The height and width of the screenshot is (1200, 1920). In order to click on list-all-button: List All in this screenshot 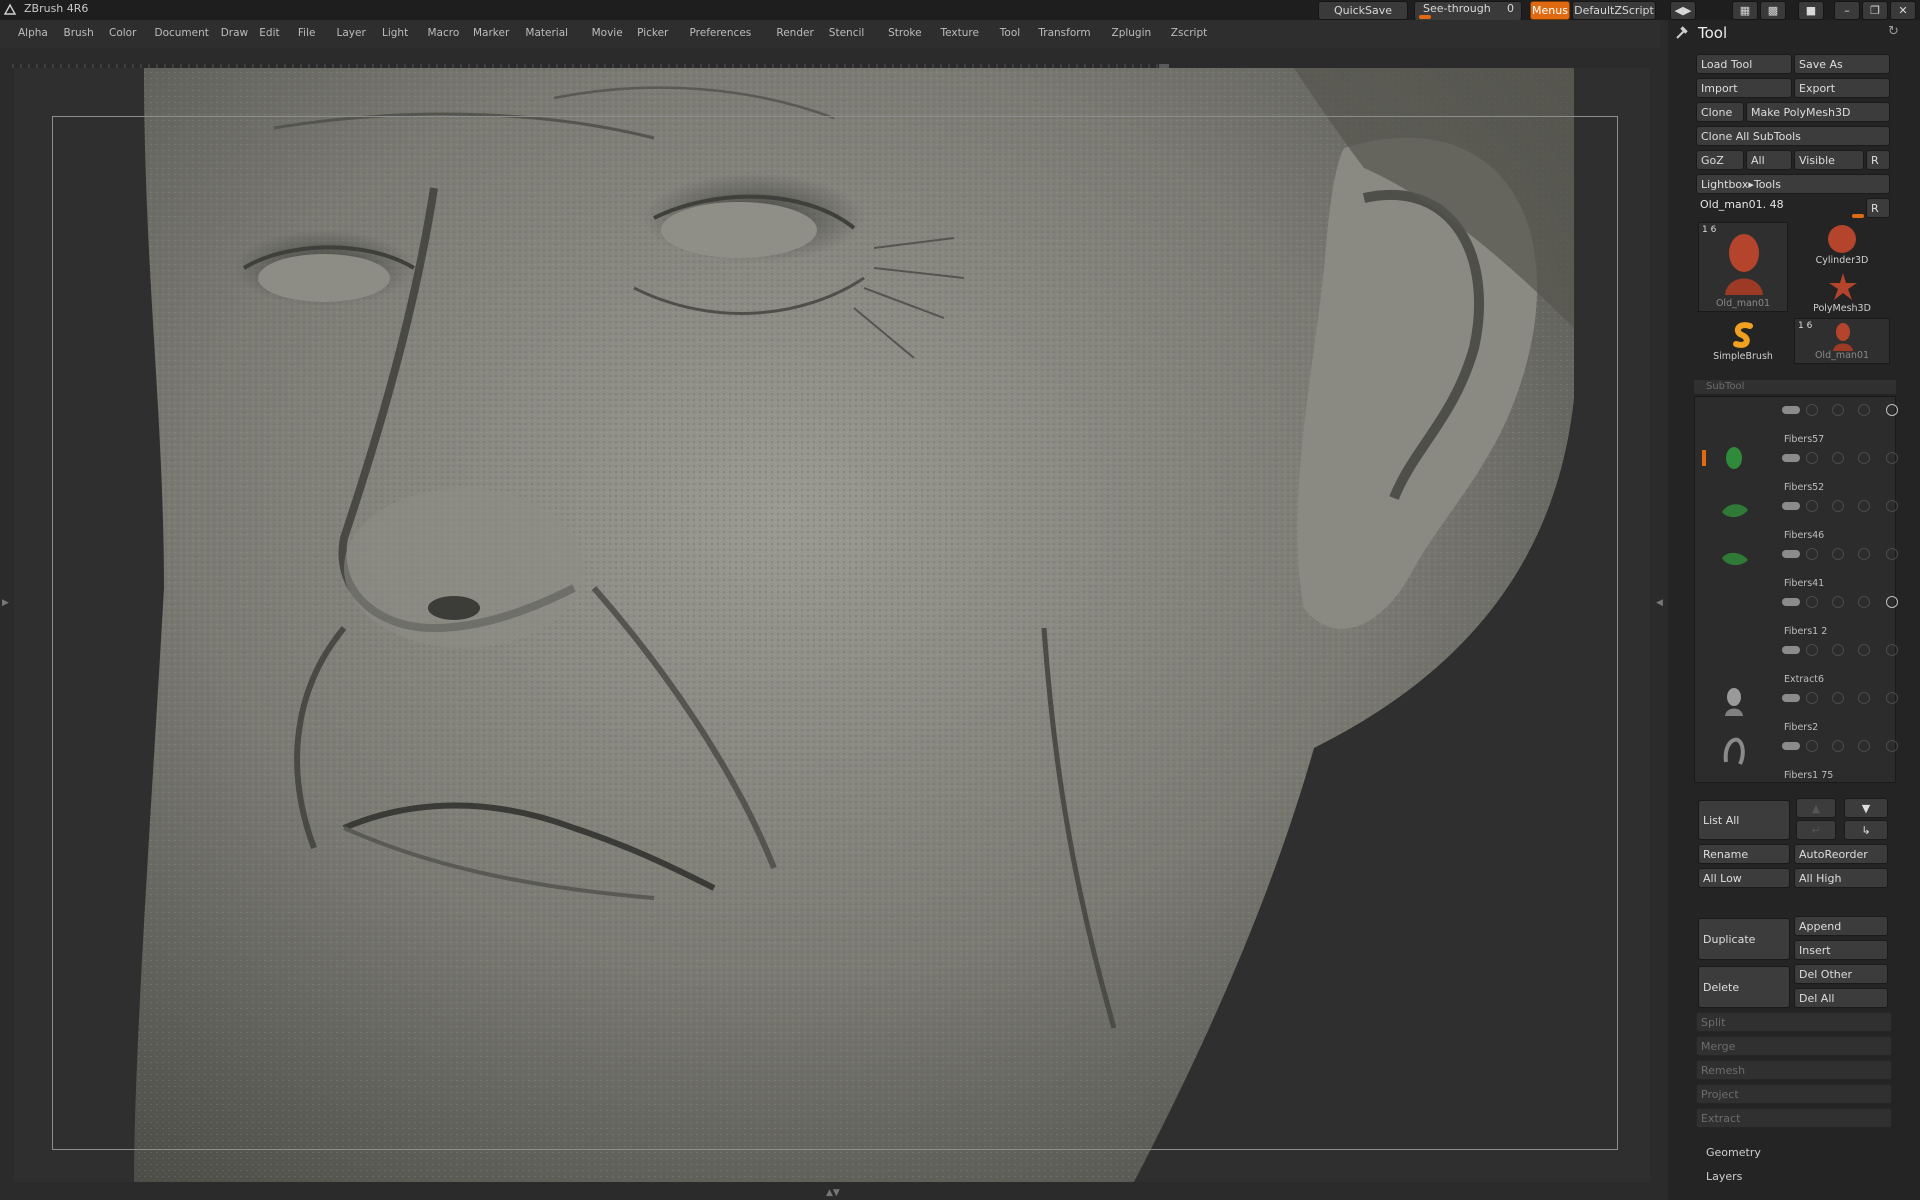, I will do `click(1744, 820)`.